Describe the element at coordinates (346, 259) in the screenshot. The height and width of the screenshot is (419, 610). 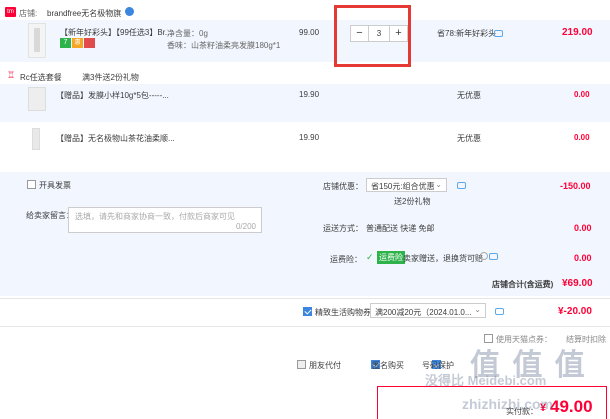
I see `insurance-label: 运费险：` at that location.